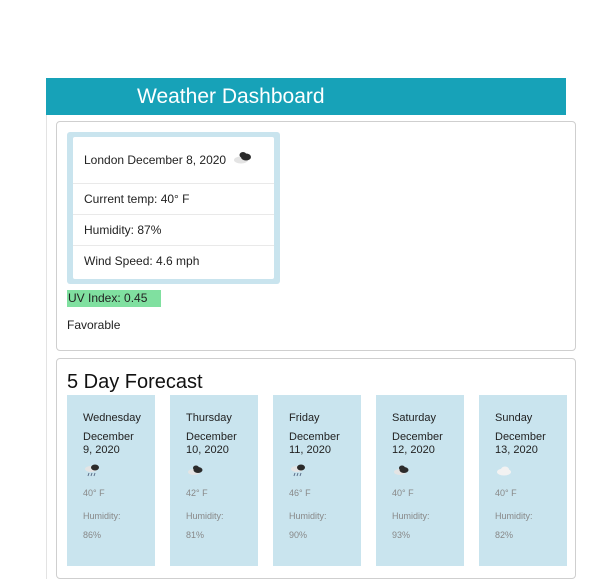 Image resolution: width=608 pixels, height=579 pixels. Describe the element at coordinates (417, 443) in the screenshot. I see `forecast-day-date: December 12, 2020` at that location.